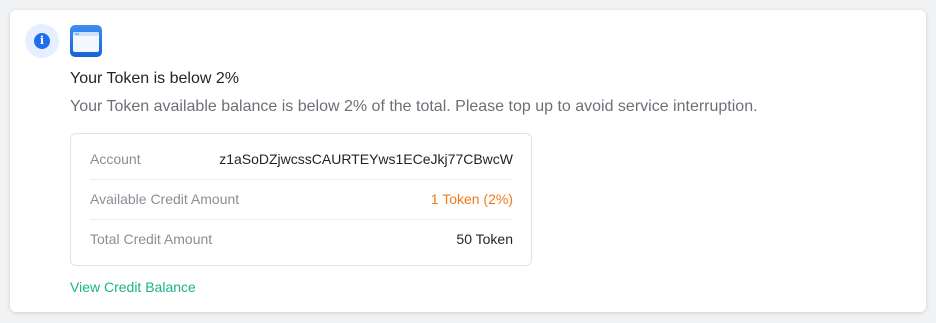  Describe the element at coordinates (86, 41) in the screenshot. I see `app-window-icon` at that location.